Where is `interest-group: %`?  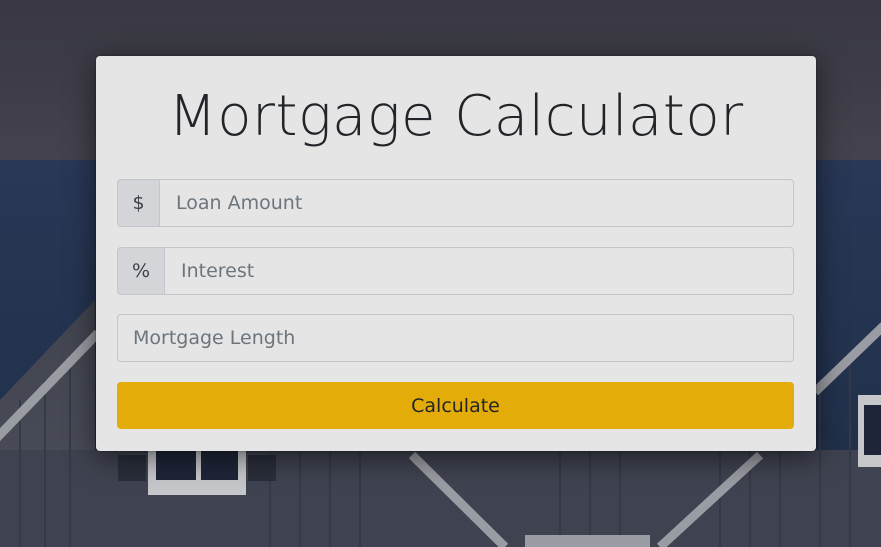 interest-group: % is located at coordinates (455, 271).